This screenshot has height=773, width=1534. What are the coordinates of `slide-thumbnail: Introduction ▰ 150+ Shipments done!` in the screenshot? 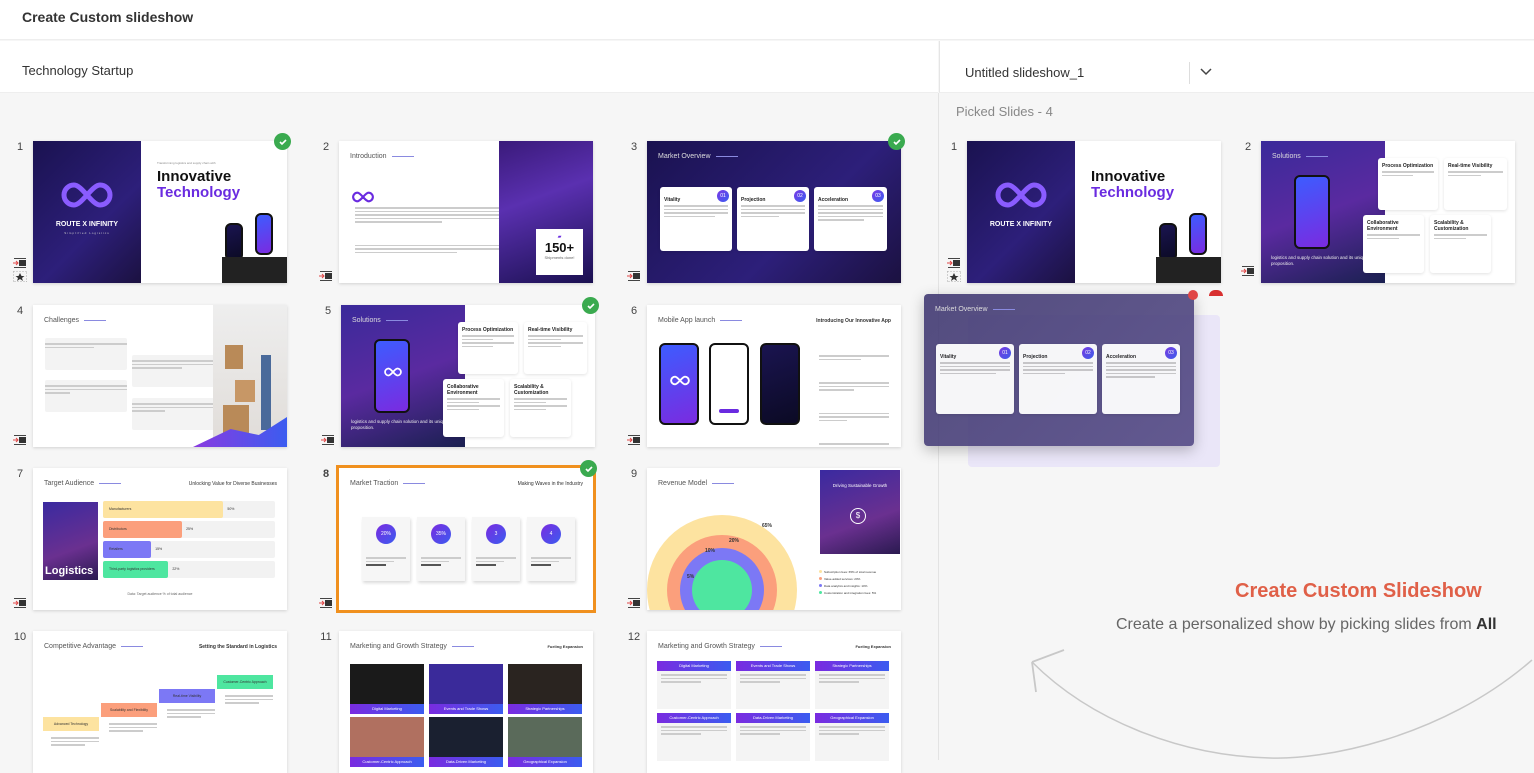 It's located at (466, 212).